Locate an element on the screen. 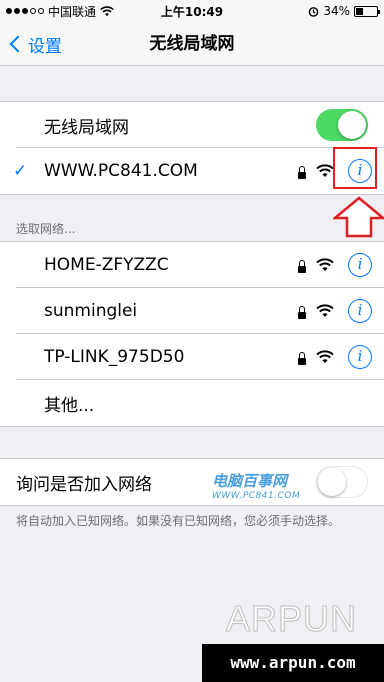 This screenshot has height=682, width=384. brand-watermark: 电脑百事网 WWW.PC841.COM is located at coordinates (256, 485).